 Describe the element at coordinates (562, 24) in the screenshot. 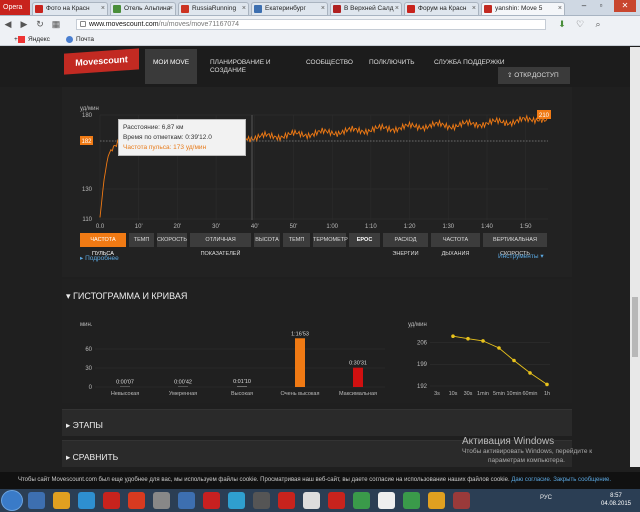

I see `download-icon: ⬇` at that location.